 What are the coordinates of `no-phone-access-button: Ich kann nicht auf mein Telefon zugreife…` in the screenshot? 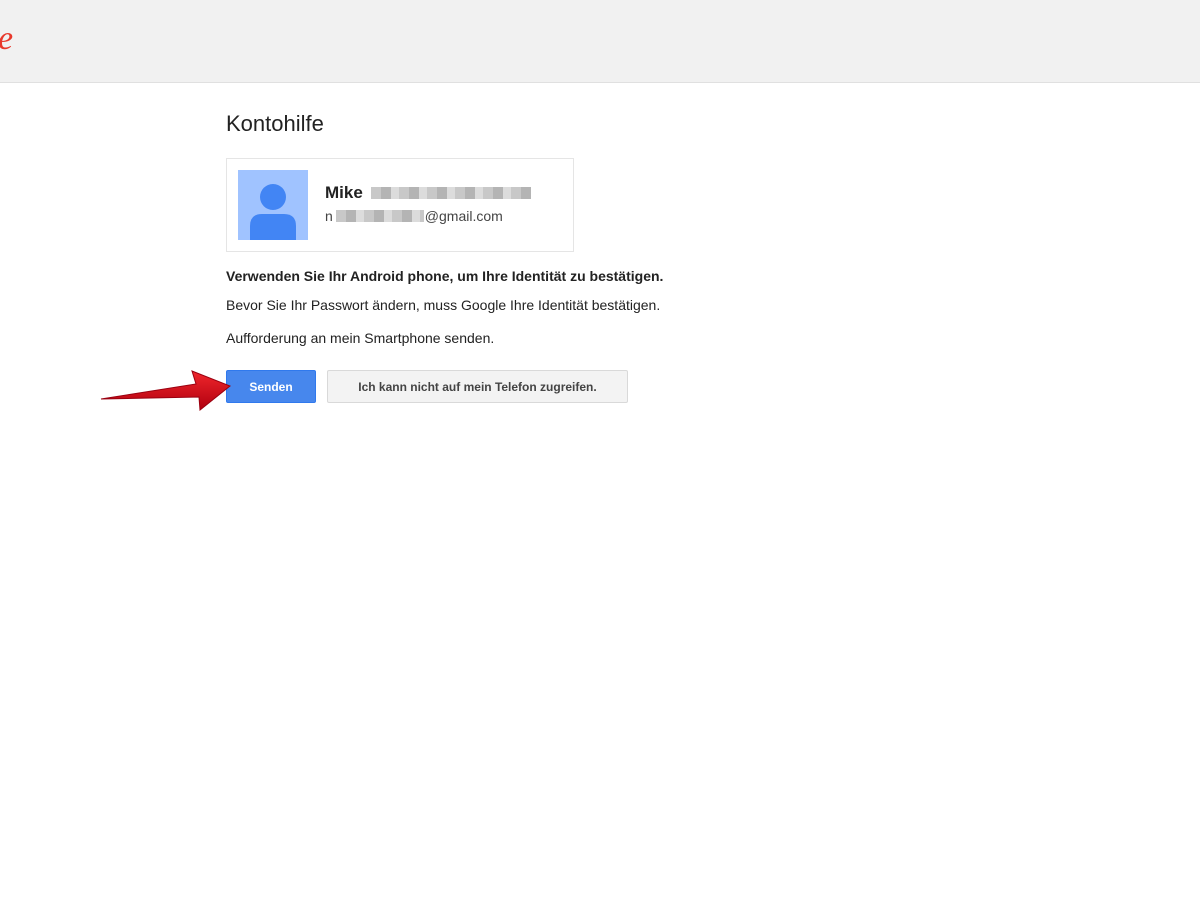 It's located at (477, 386).